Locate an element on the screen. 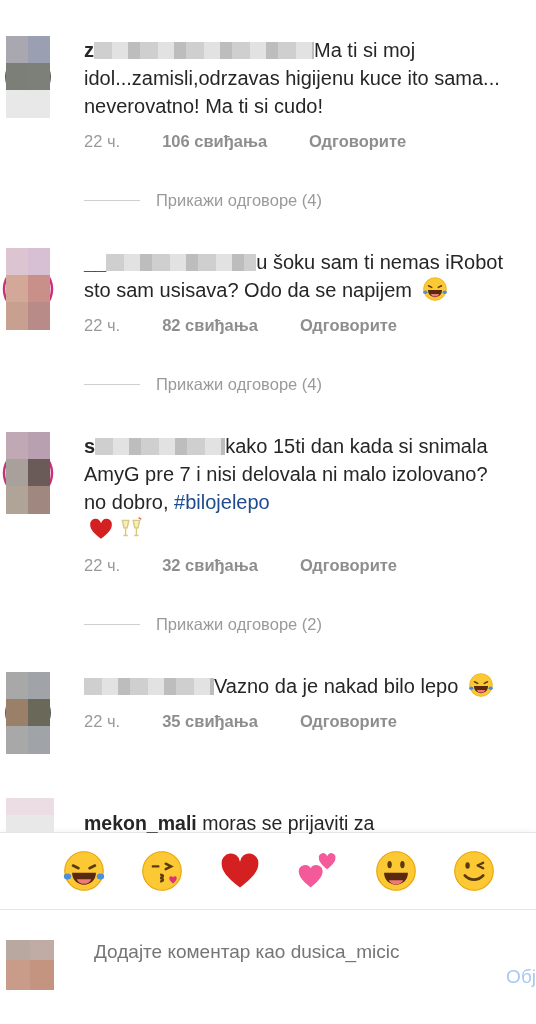 The height and width of the screenshot is (1024, 536). comment-text: Vazno da je nakad bilo lepo is located at coordinates (294, 686).